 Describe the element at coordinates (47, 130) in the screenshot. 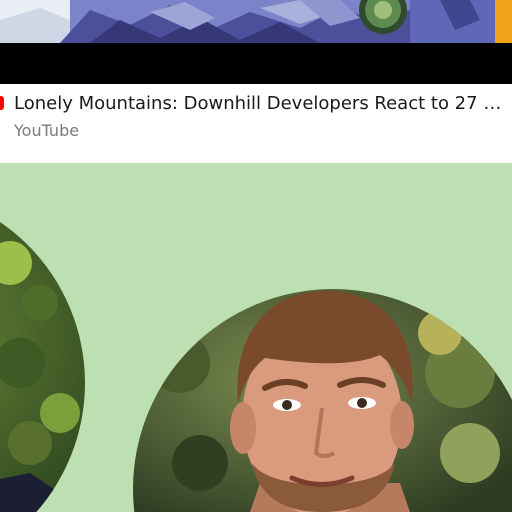

I see `link-card-source: YouTube` at that location.